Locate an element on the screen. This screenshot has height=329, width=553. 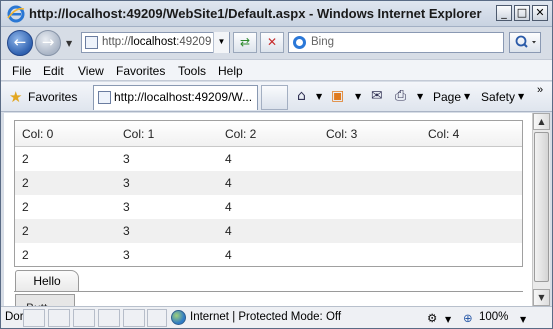
menu-view: View is located at coordinates (91, 71).